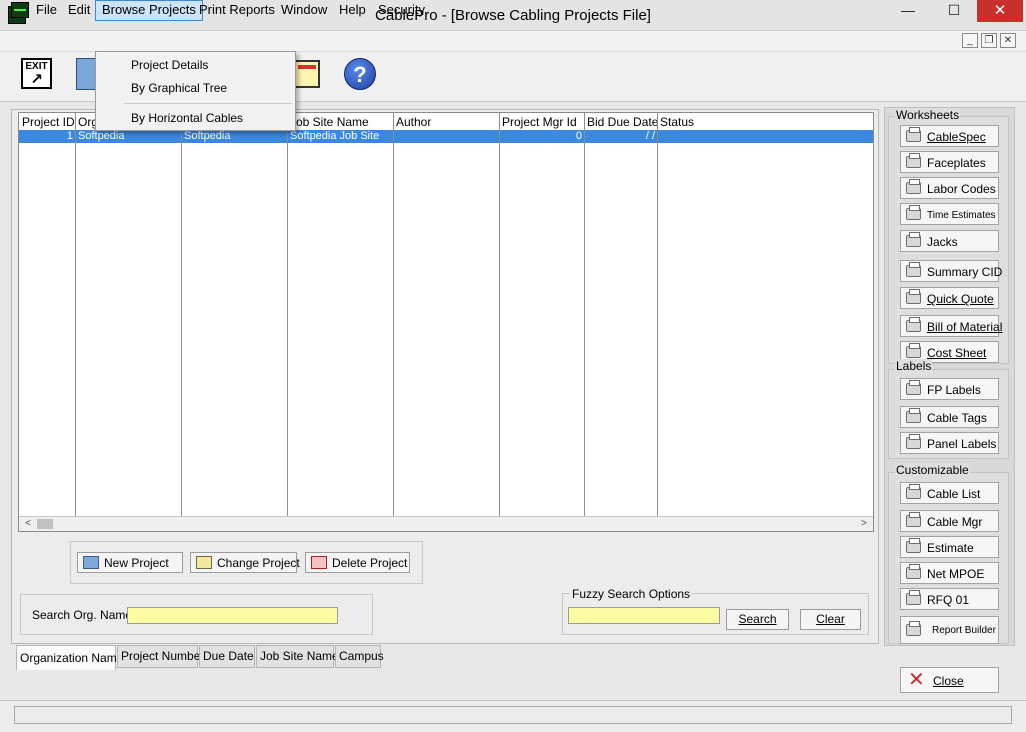 The height and width of the screenshot is (732, 1026). Describe the element at coordinates (47, 123) in the screenshot. I see `column-header-project-id: Project ID` at that location.